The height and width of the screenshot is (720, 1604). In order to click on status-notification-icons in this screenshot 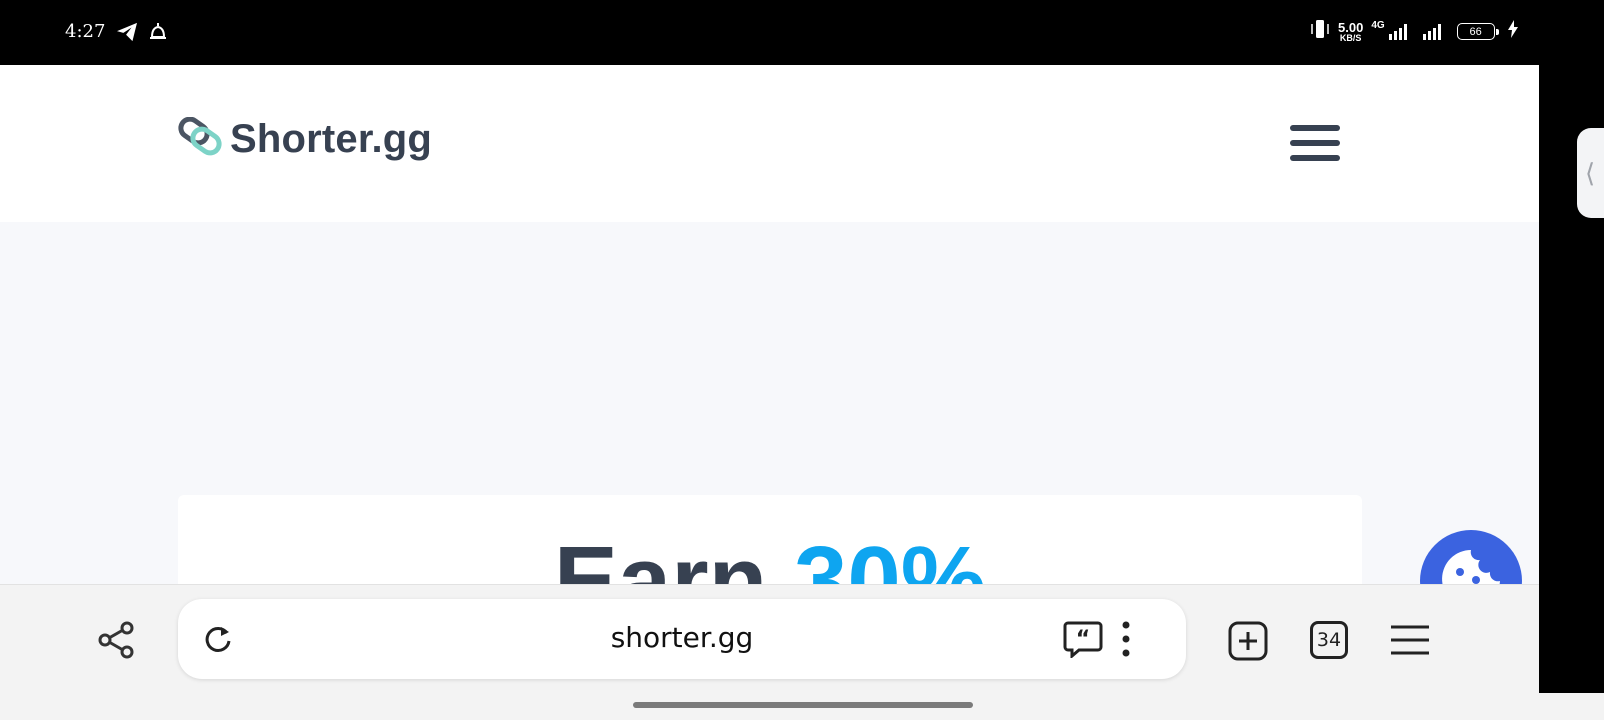, I will do `click(142, 34)`.